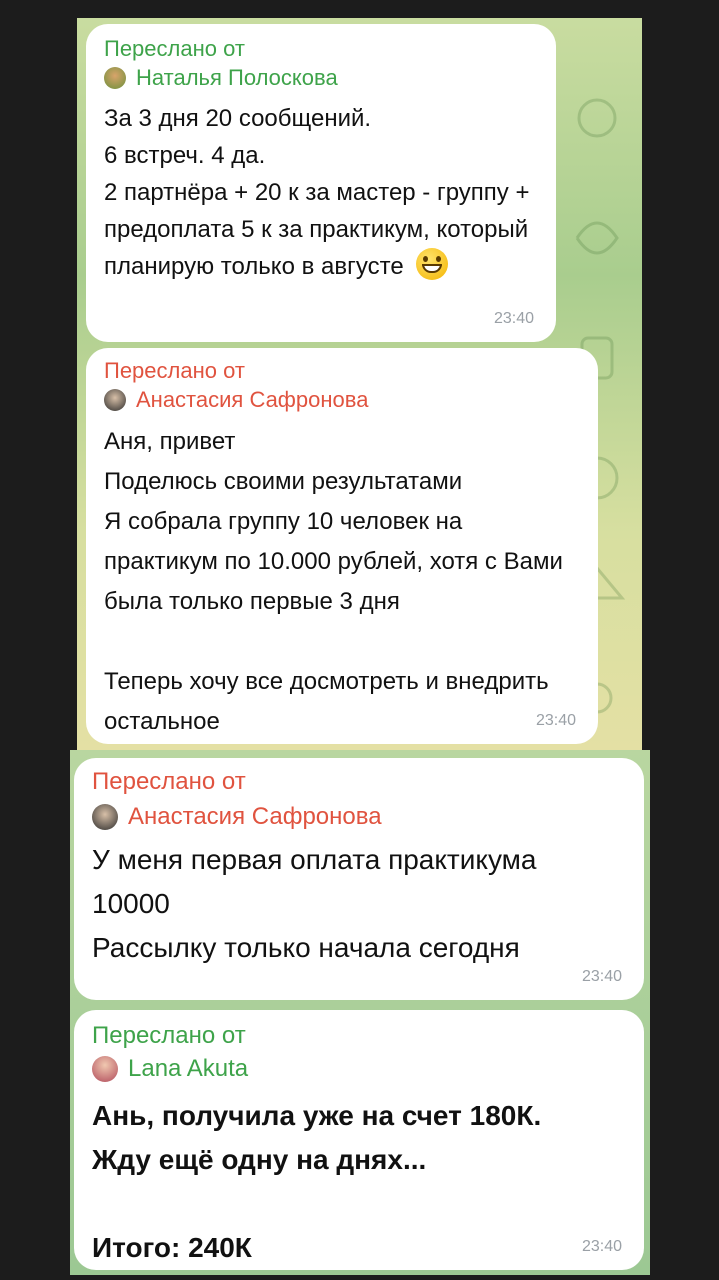 Image resolution: width=719 pixels, height=1280 pixels. I want to click on grinning-face-emoji-icon, so click(431, 264).